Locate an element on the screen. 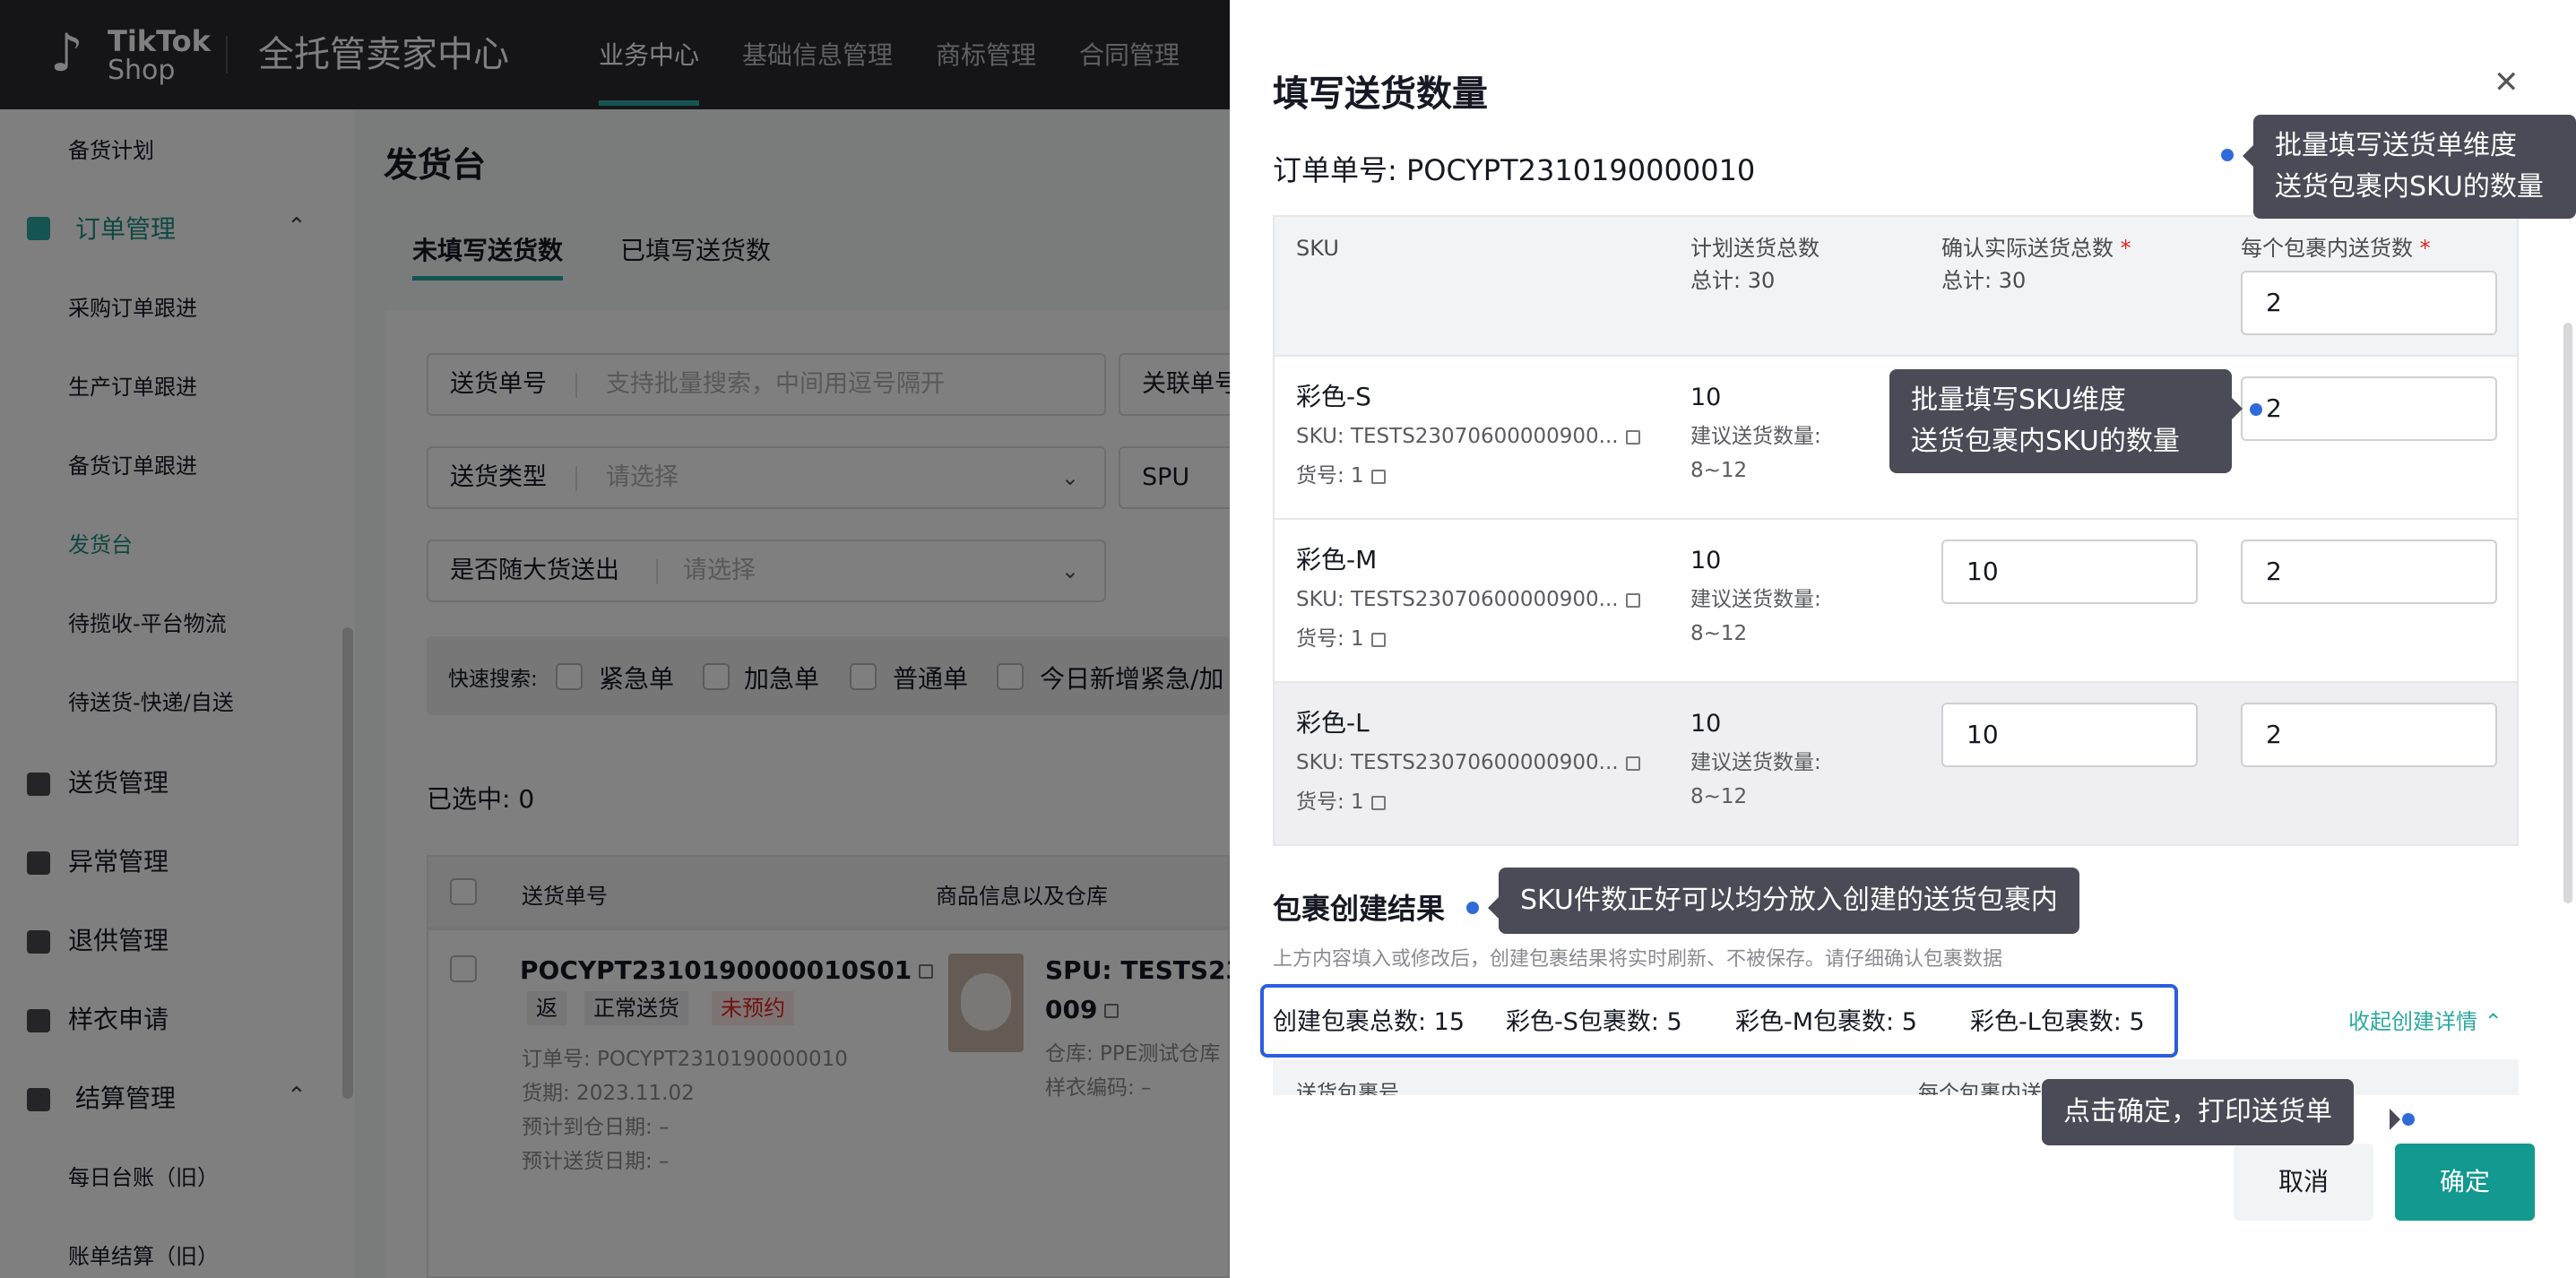 Image resolution: width=2576 pixels, height=1278 pixels. suggest-l: 8~12 is located at coordinates (1719, 796).